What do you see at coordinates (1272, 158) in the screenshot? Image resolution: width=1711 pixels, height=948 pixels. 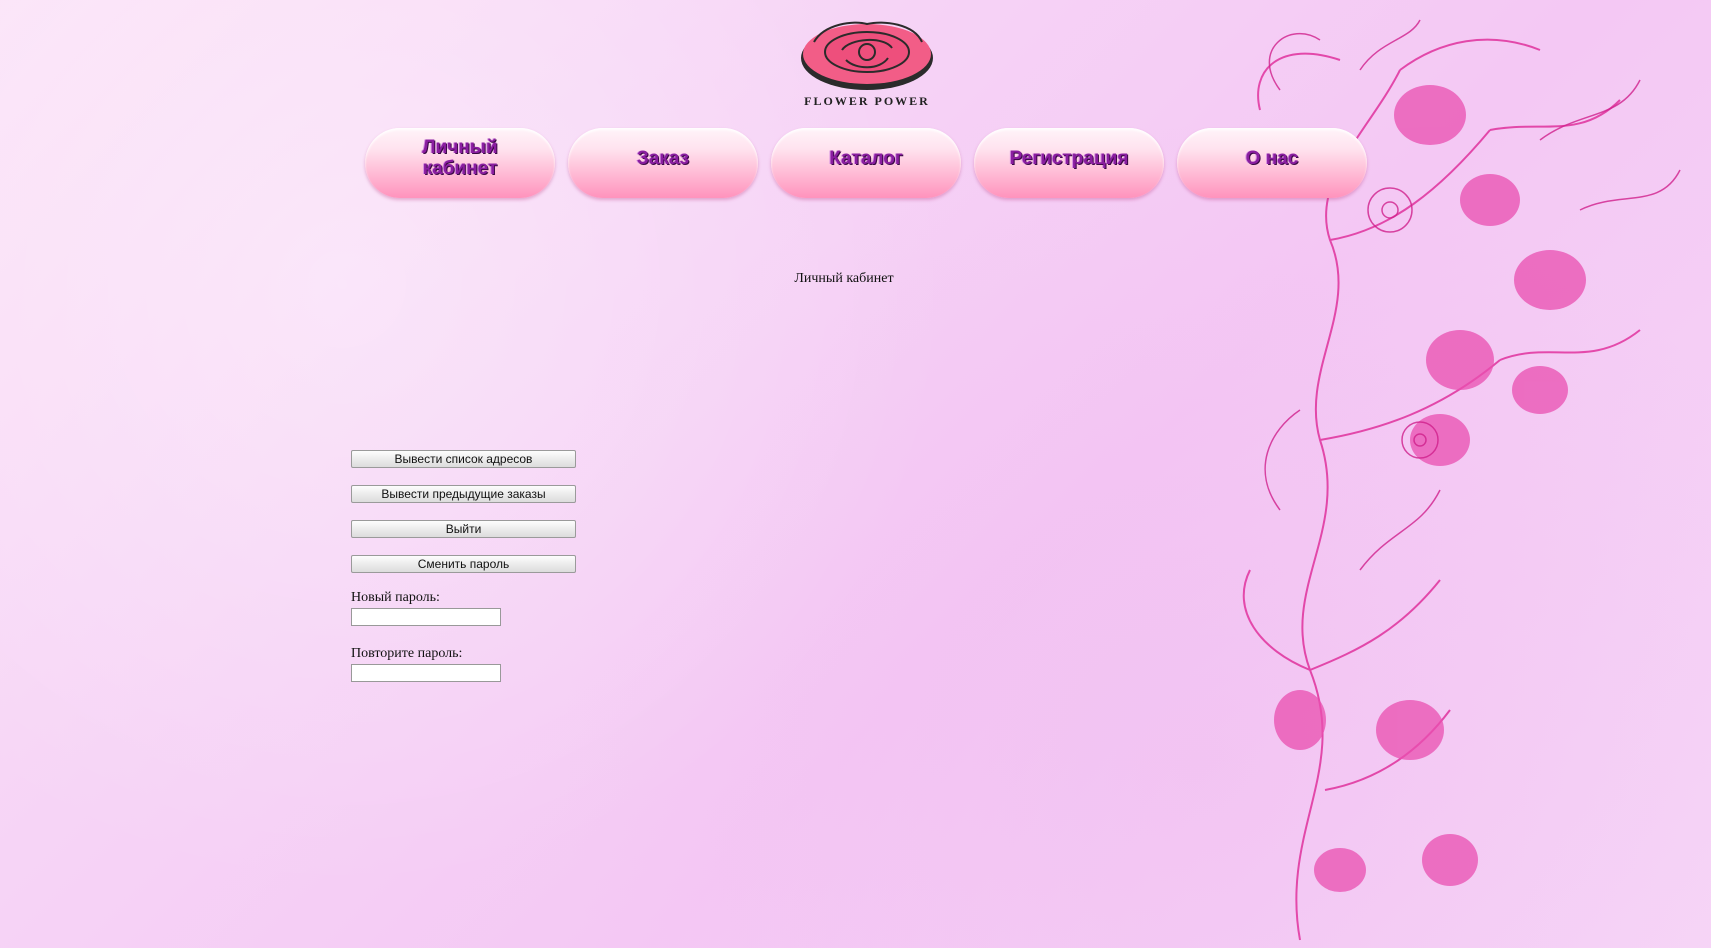 I see `nav-label: О нас` at bounding box center [1272, 158].